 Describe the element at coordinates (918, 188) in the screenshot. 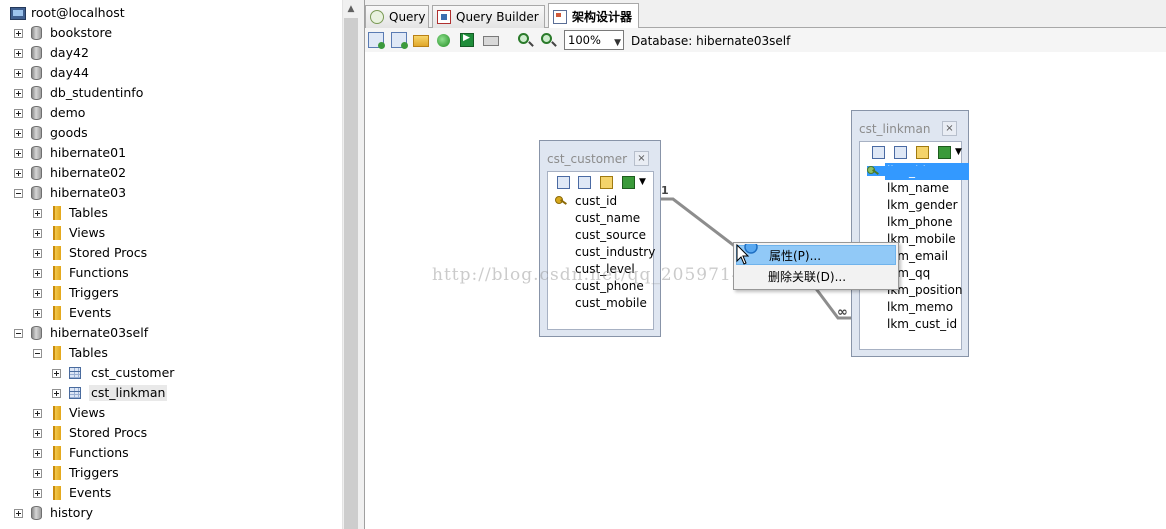

I see `table-column: lkm_name` at that location.